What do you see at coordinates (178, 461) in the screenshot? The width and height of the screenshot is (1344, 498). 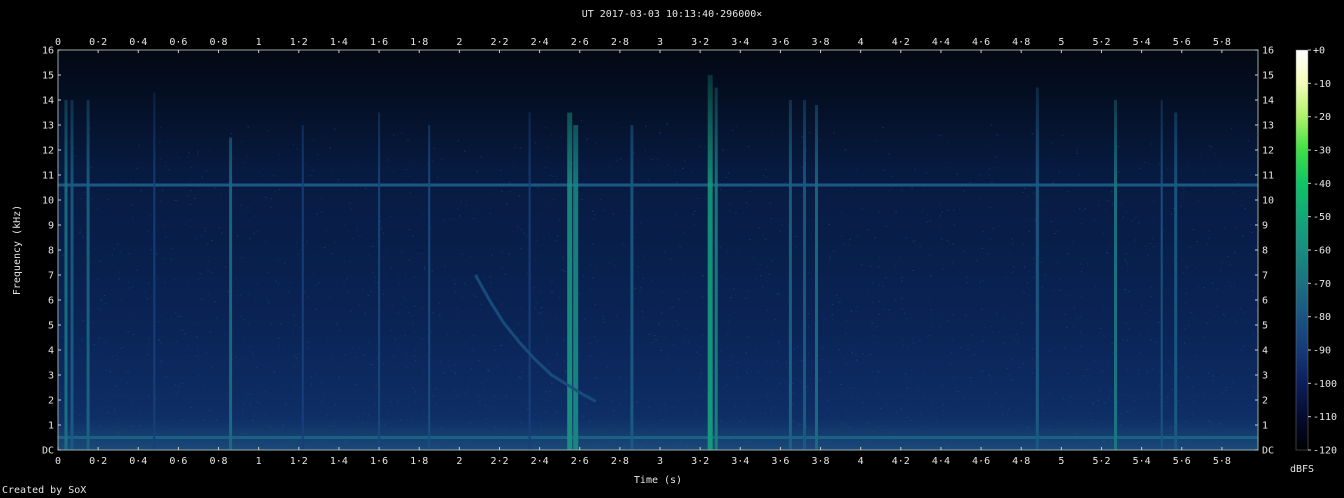 I see `x-tick-label-bottom: 0·6` at bounding box center [178, 461].